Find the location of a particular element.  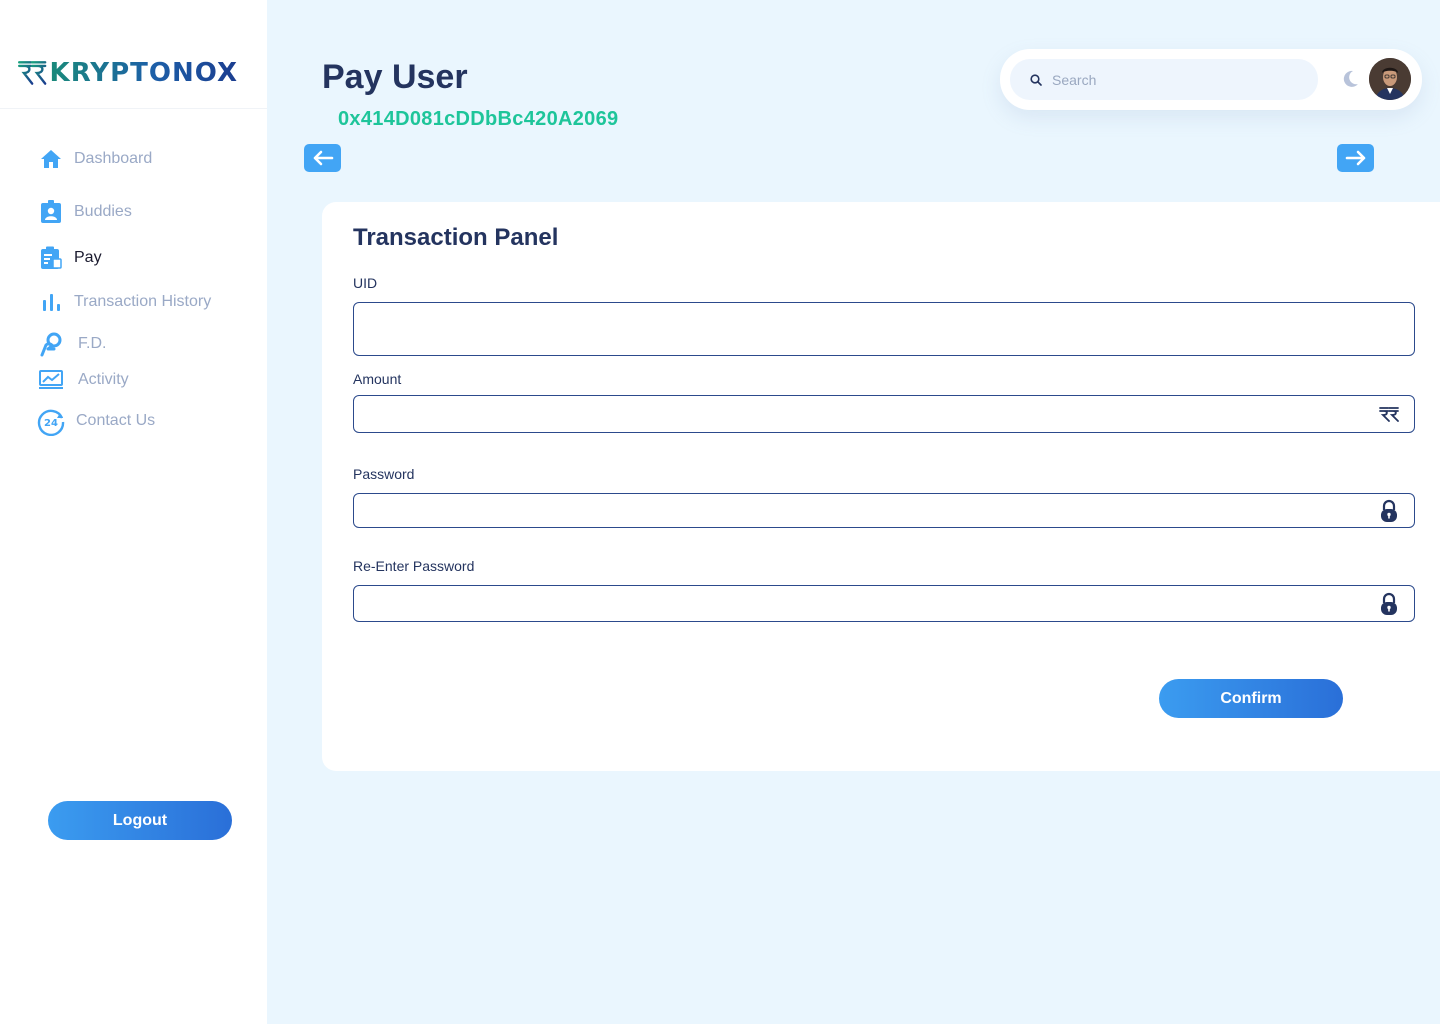

search-input is located at coordinates (1172, 79).